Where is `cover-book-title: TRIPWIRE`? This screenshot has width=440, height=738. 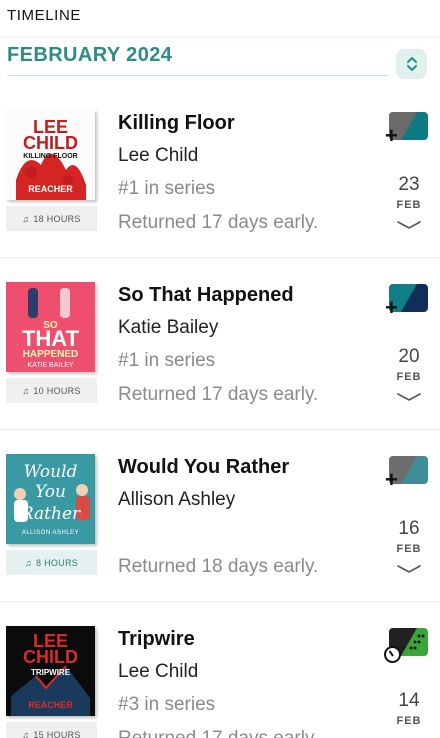
cover-book-title: TRIPWIRE is located at coordinates (50, 672).